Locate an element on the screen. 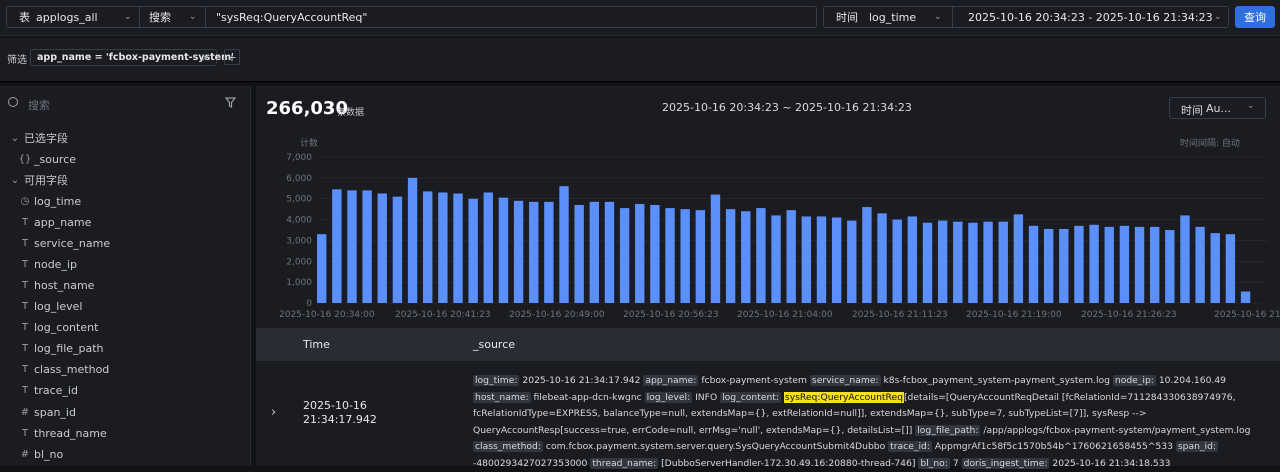 This screenshot has width=1280, height=472. field-item-app_name: Tapp_name is located at coordinates (54, 222).